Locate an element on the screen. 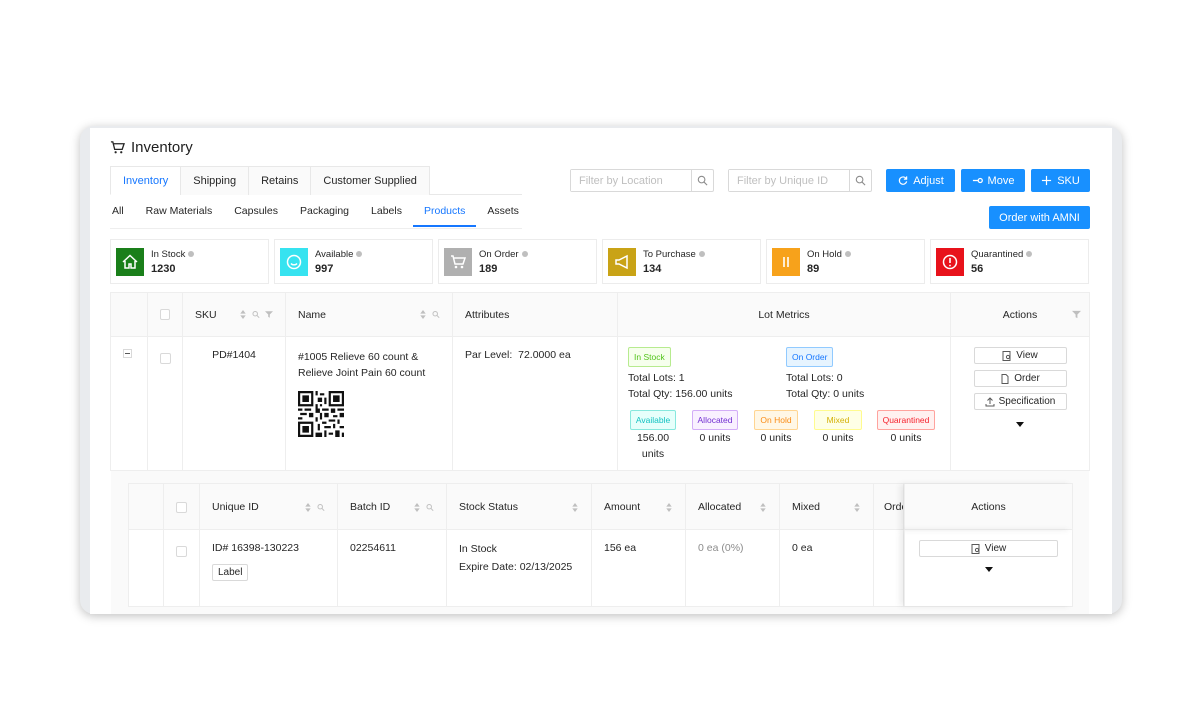 This screenshot has height=720, width=1200. home-icon is located at coordinates (130, 261).